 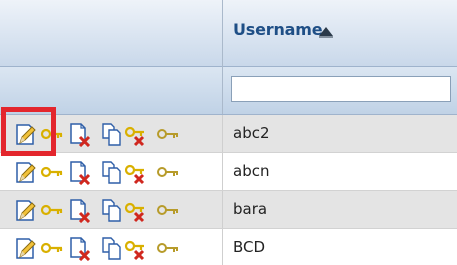 I want to click on username-cell: bara, so click(x=250, y=209).